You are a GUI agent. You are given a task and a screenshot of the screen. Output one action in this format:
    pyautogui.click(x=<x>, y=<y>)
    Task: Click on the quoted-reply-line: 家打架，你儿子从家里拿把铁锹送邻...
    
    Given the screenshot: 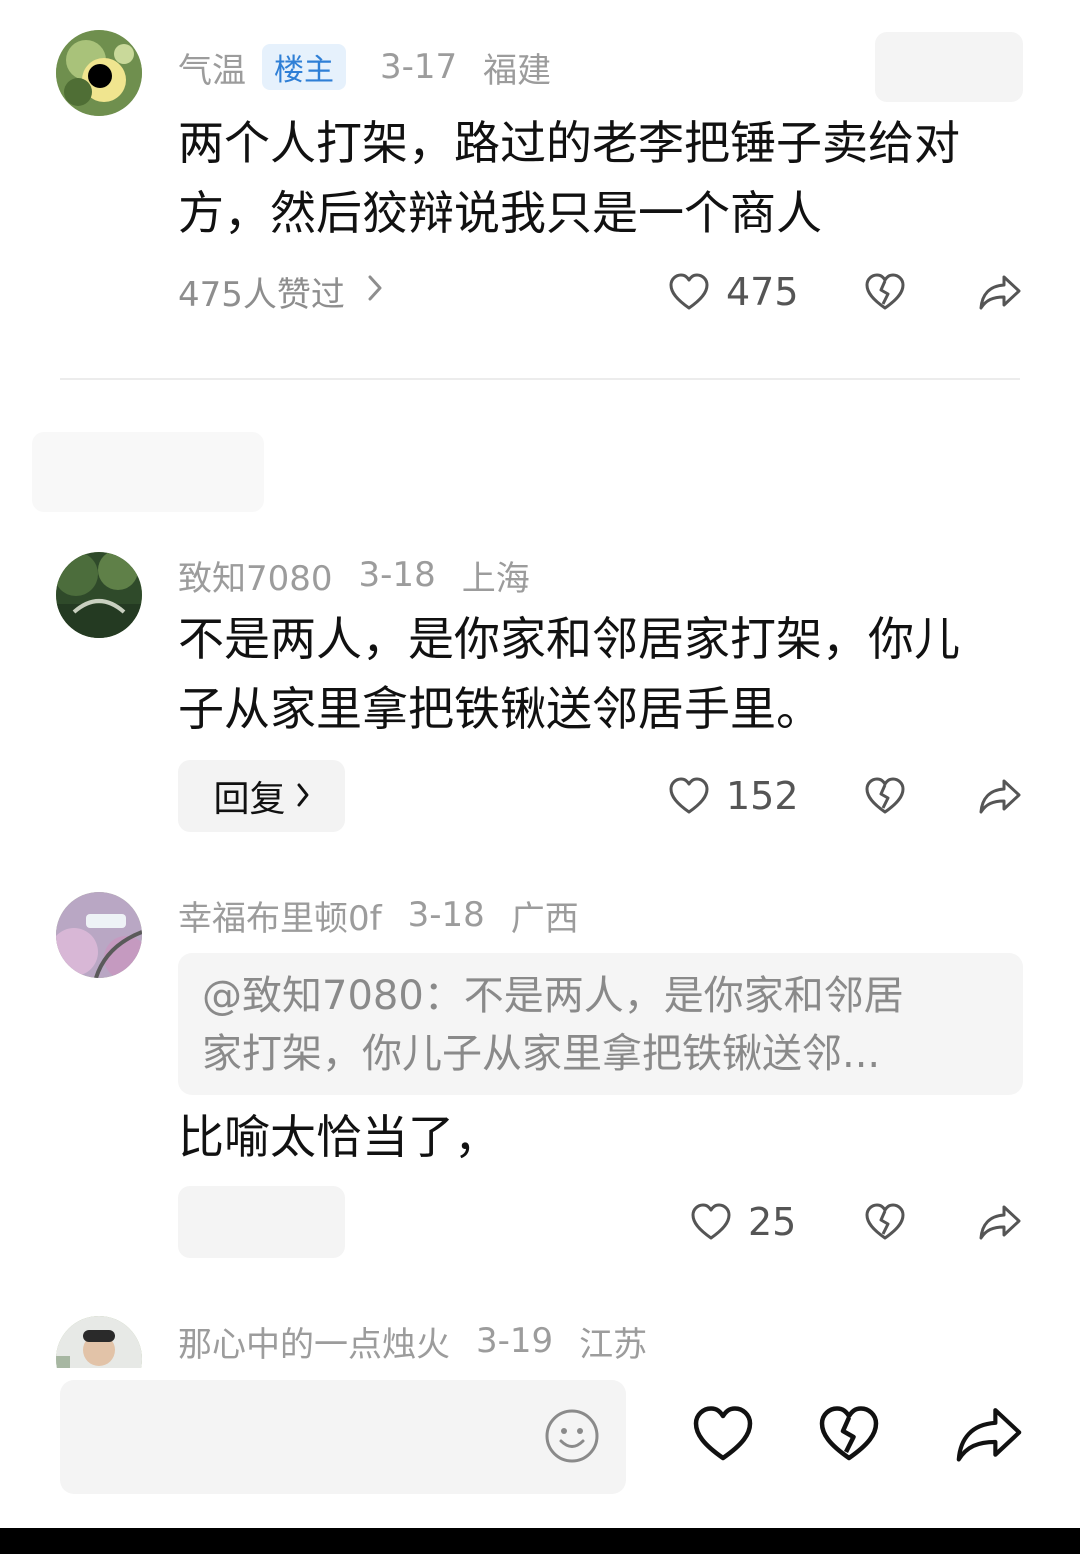 What is the action you would take?
    pyautogui.click(x=541, y=1054)
    